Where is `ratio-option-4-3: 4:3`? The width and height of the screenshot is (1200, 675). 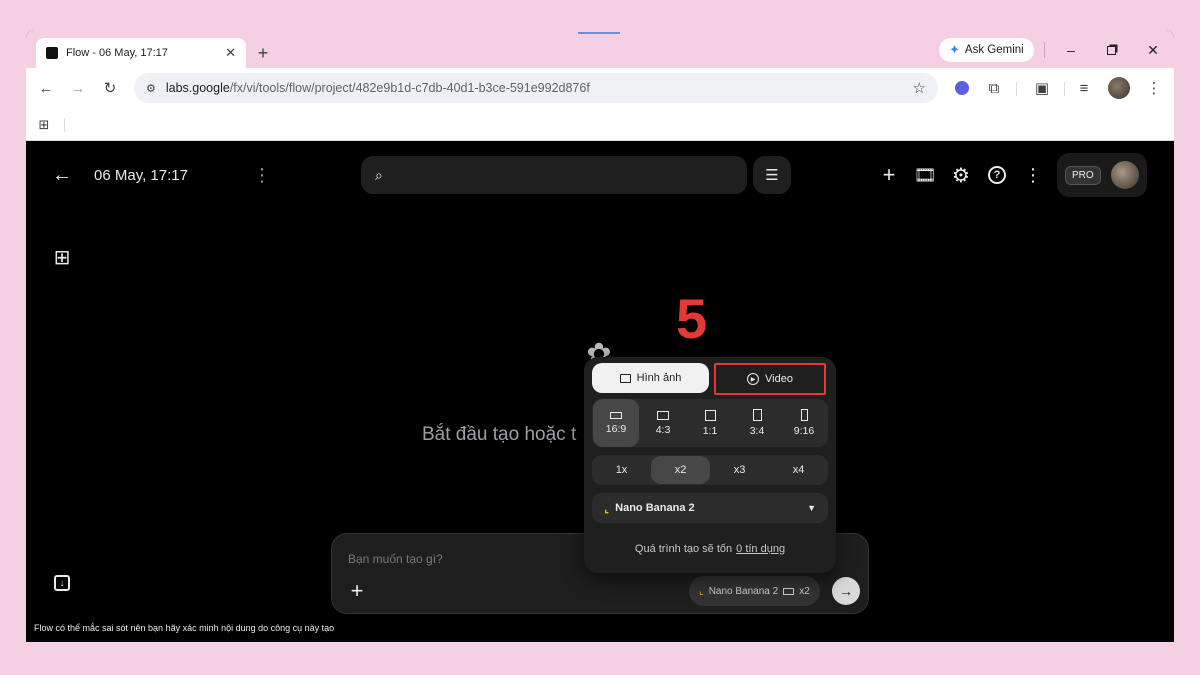 ratio-option-4-3: 4:3 is located at coordinates (663, 423).